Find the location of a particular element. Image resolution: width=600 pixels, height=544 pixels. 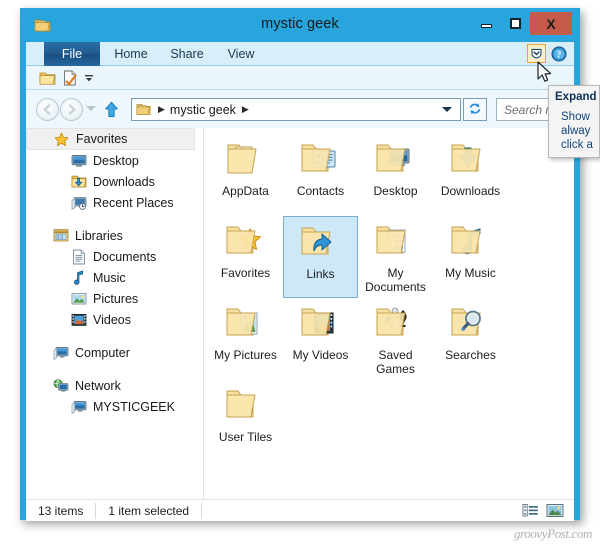

sidebar-label: Libraries is located at coordinates (99, 235).